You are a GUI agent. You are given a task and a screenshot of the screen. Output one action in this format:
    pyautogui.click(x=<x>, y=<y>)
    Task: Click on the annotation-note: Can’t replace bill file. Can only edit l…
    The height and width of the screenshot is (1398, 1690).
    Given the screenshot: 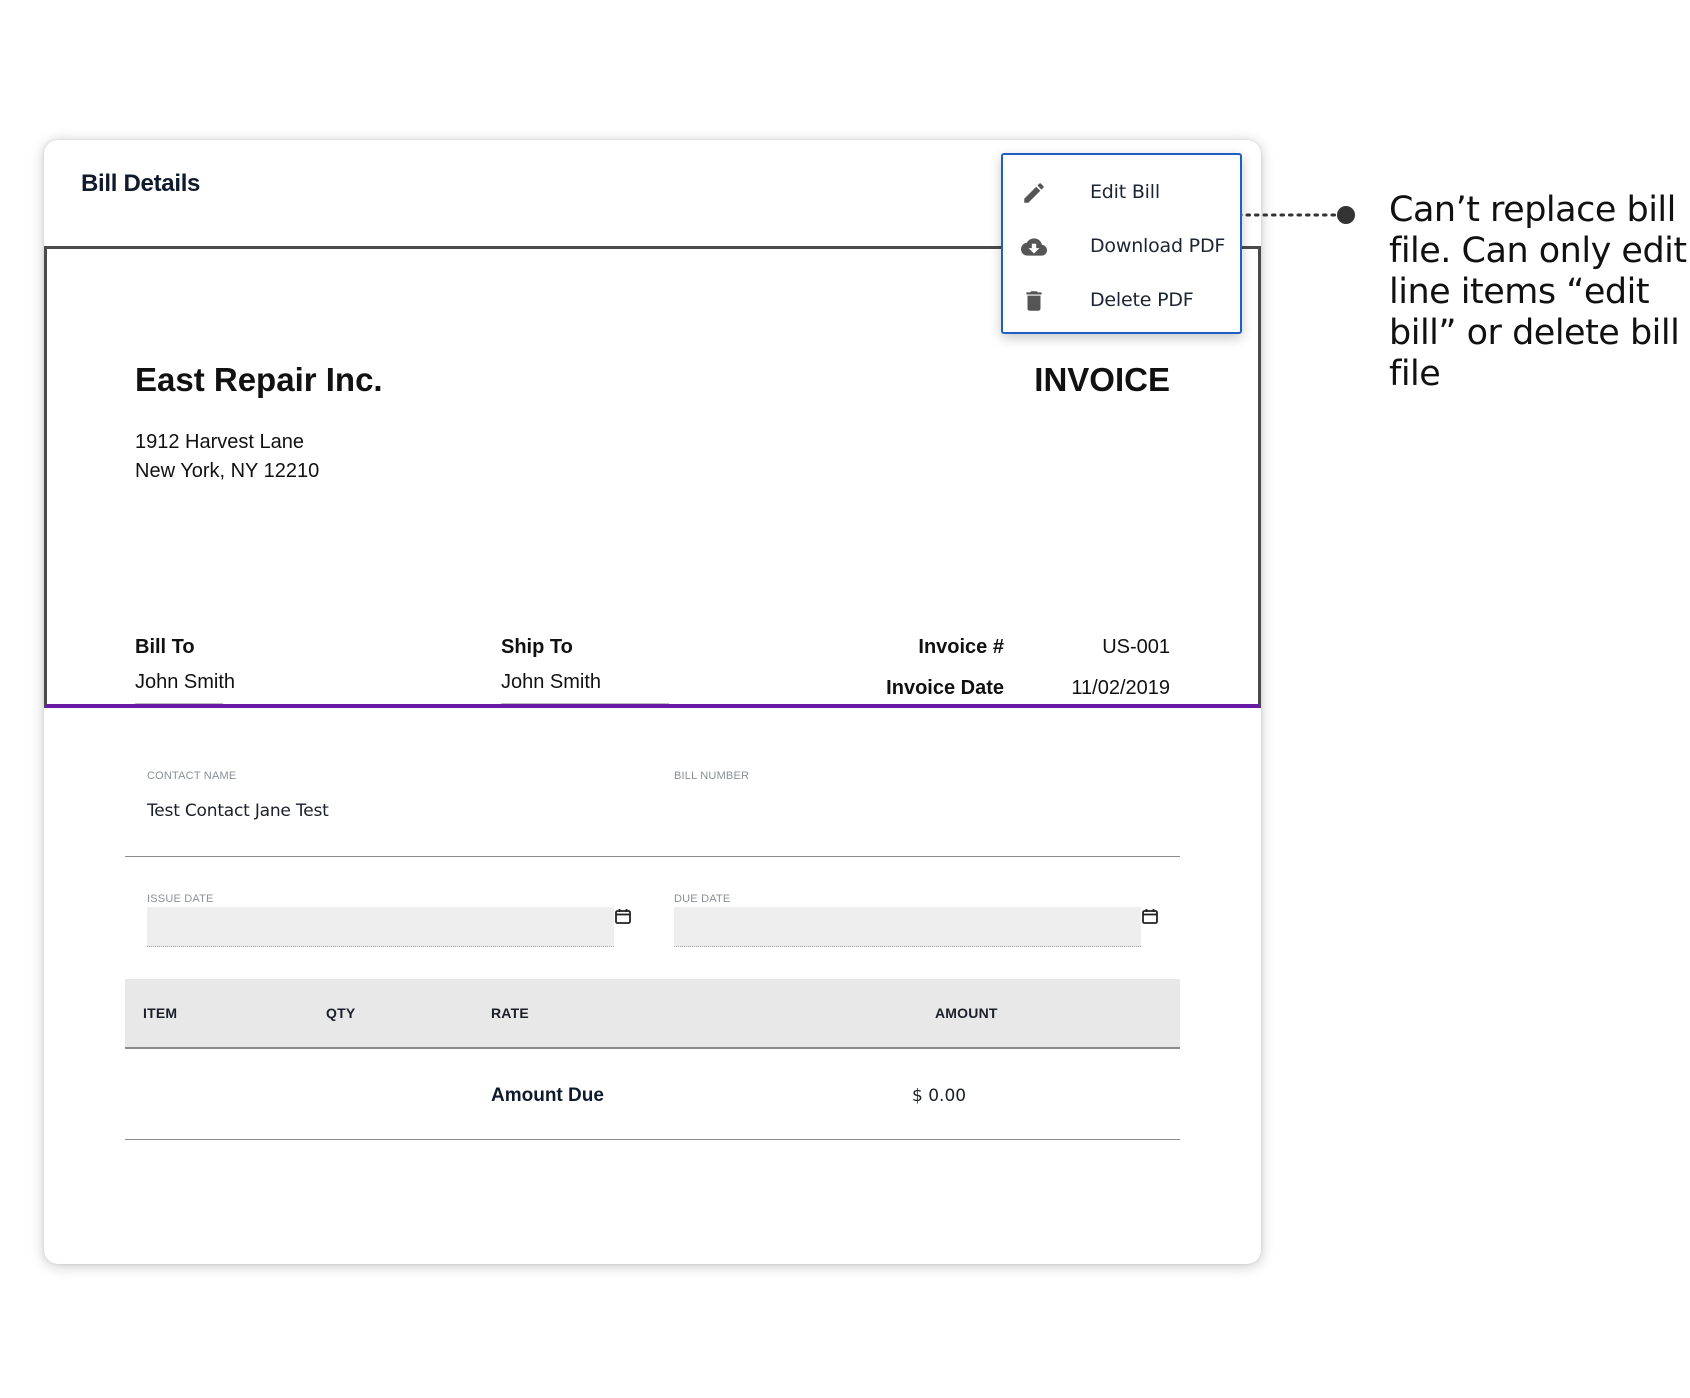 What is the action you would take?
    pyautogui.click(x=1538, y=292)
    